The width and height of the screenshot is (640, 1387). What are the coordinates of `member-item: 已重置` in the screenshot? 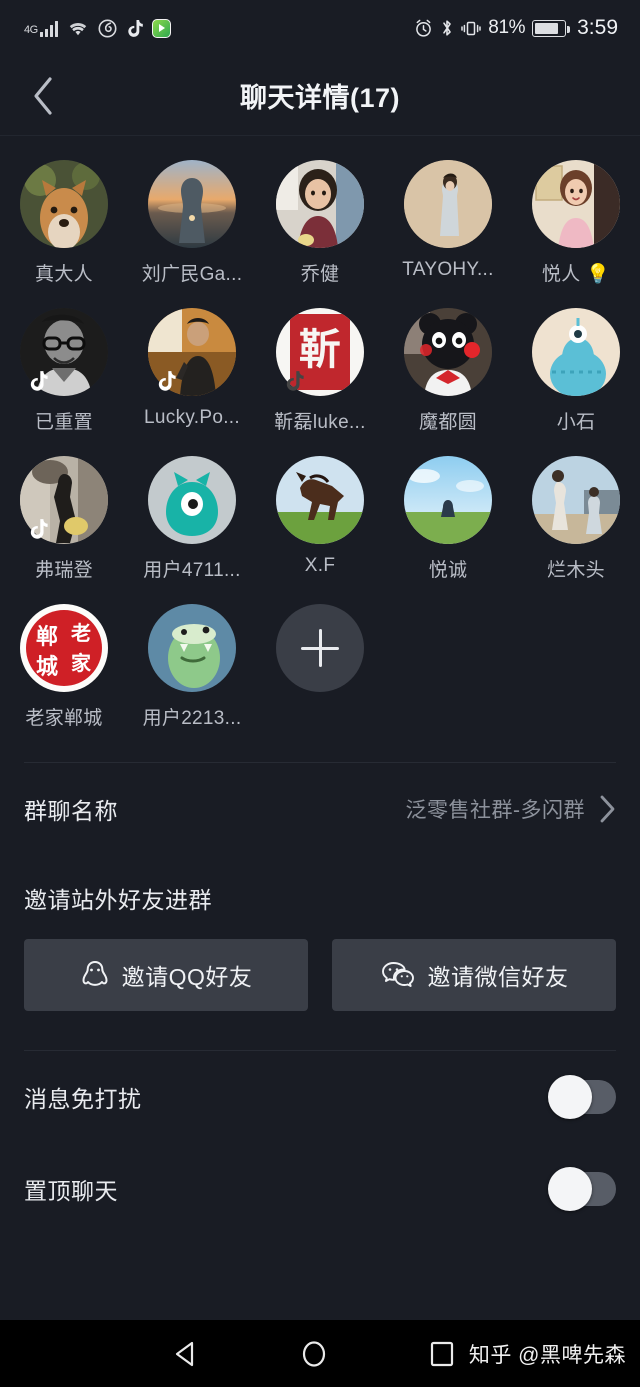 It's located at (64, 371).